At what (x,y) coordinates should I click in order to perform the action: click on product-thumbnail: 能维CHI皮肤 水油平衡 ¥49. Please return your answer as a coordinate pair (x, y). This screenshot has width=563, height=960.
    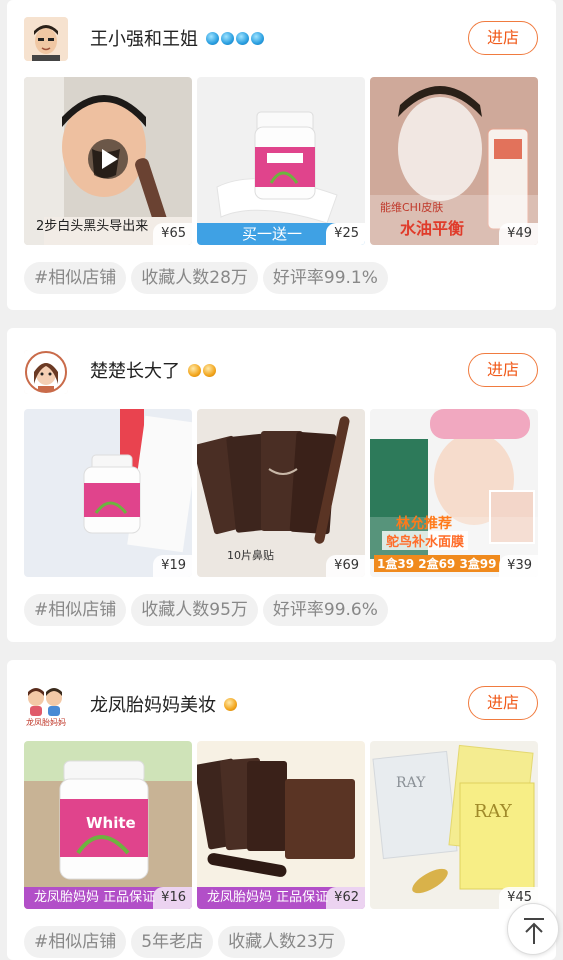
    Looking at the image, I should click on (454, 161).